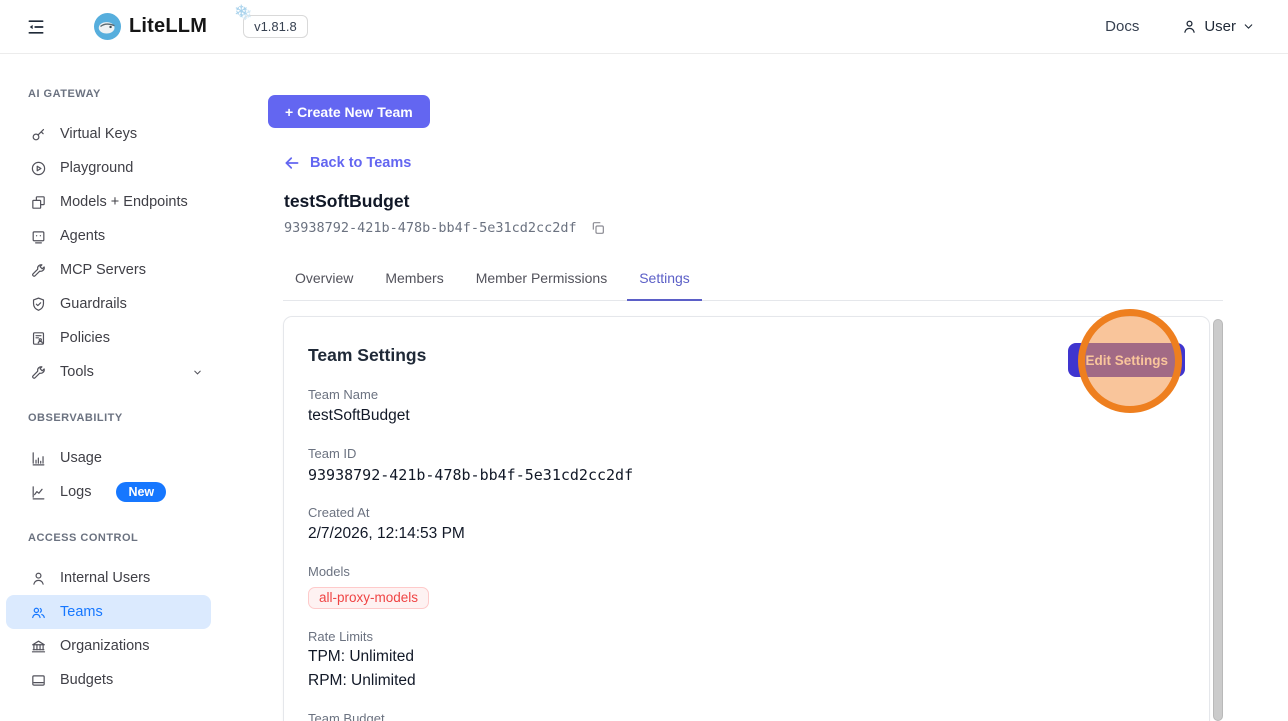 Image resolution: width=1288 pixels, height=721 pixels. I want to click on field-created-at: Created At 2/7/2026, 12:14:53 PM, so click(746, 524).